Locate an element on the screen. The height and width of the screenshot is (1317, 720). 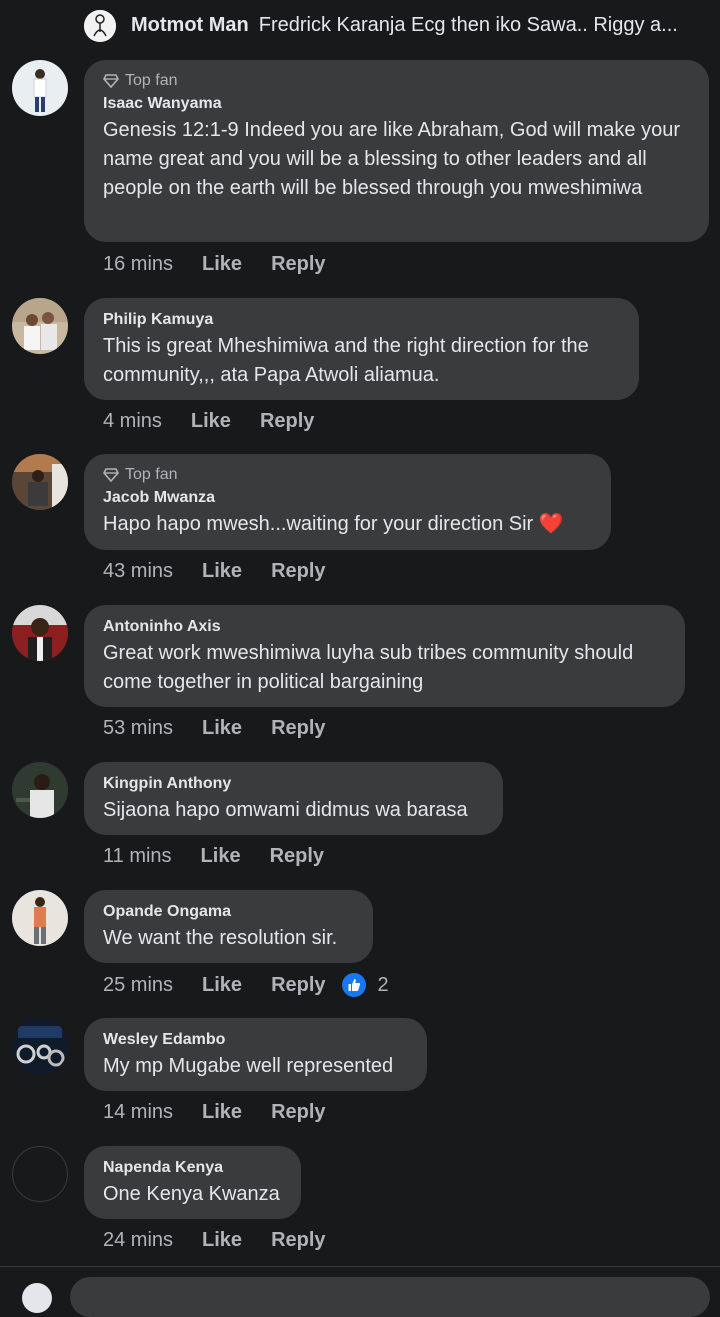
comment-text: One Kenya Kwanza is located at coordinates (191, 1194).